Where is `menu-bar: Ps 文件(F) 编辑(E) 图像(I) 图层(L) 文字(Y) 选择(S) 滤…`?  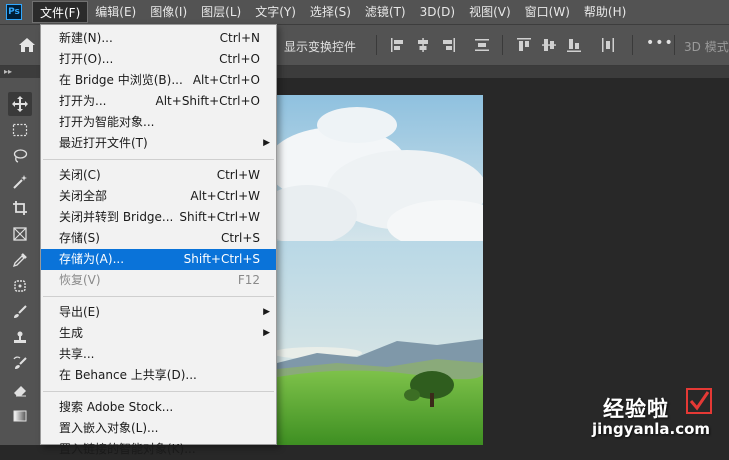 menu-bar: Ps 文件(F) 编辑(E) 图像(I) 图层(L) 文字(Y) 选择(S) 滤… is located at coordinates (364, 12).